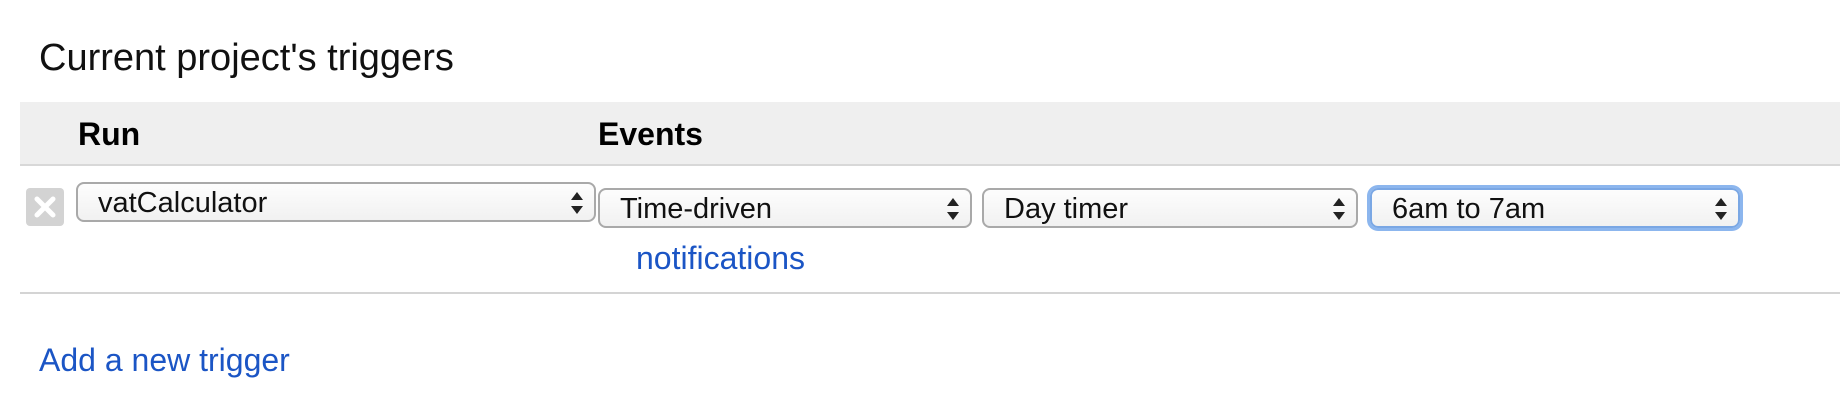  I want to click on page-title: Current project's triggers, so click(246, 58).